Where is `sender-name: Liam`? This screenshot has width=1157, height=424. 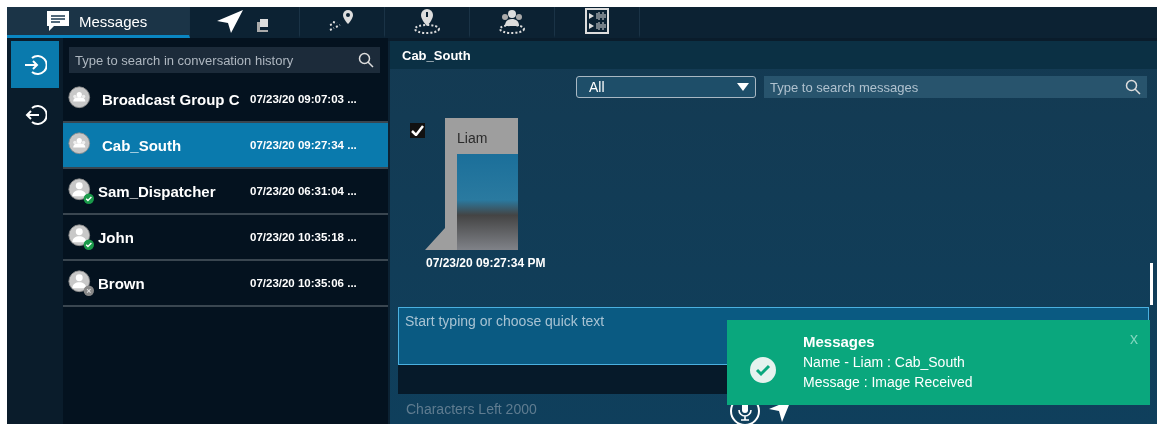 sender-name: Liam is located at coordinates (473, 138).